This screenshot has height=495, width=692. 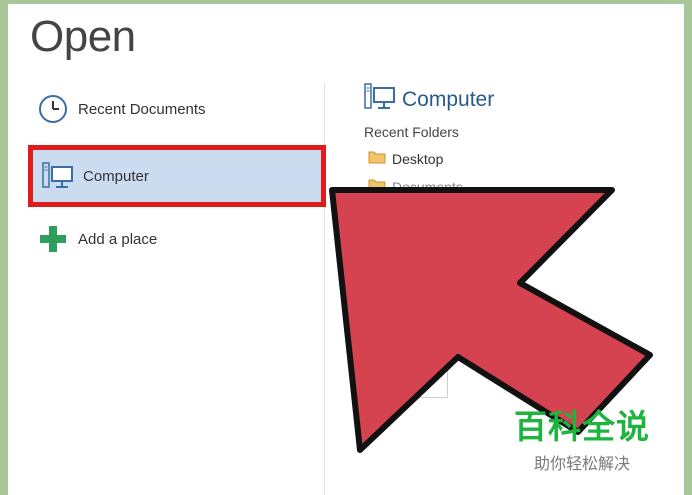 I want to click on right-pane-header: Computer, so click(x=429, y=99).